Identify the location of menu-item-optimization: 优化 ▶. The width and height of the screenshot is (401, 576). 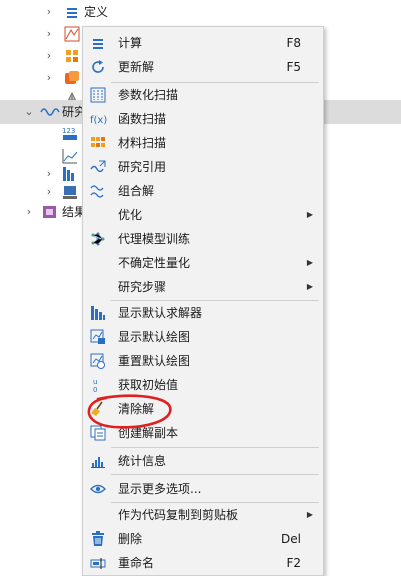
(203, 215).